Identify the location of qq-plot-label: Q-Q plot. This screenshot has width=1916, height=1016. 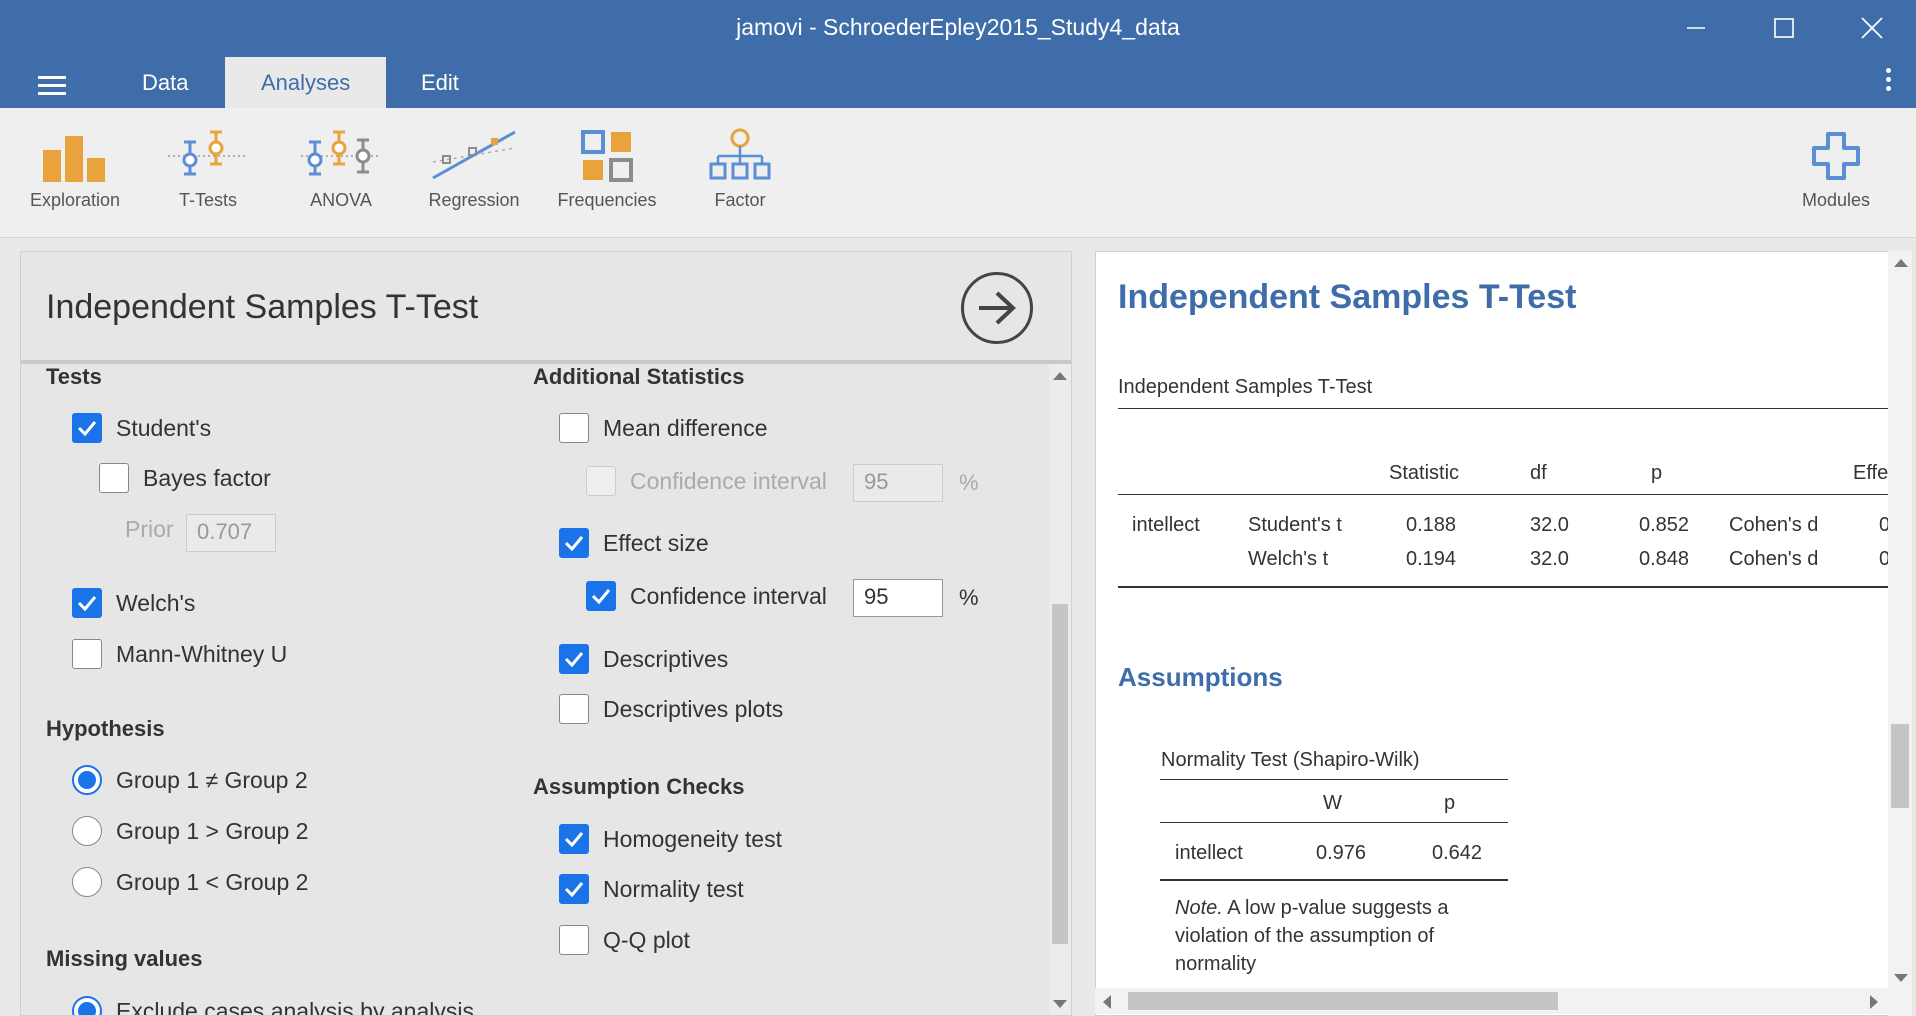
(646, 939).